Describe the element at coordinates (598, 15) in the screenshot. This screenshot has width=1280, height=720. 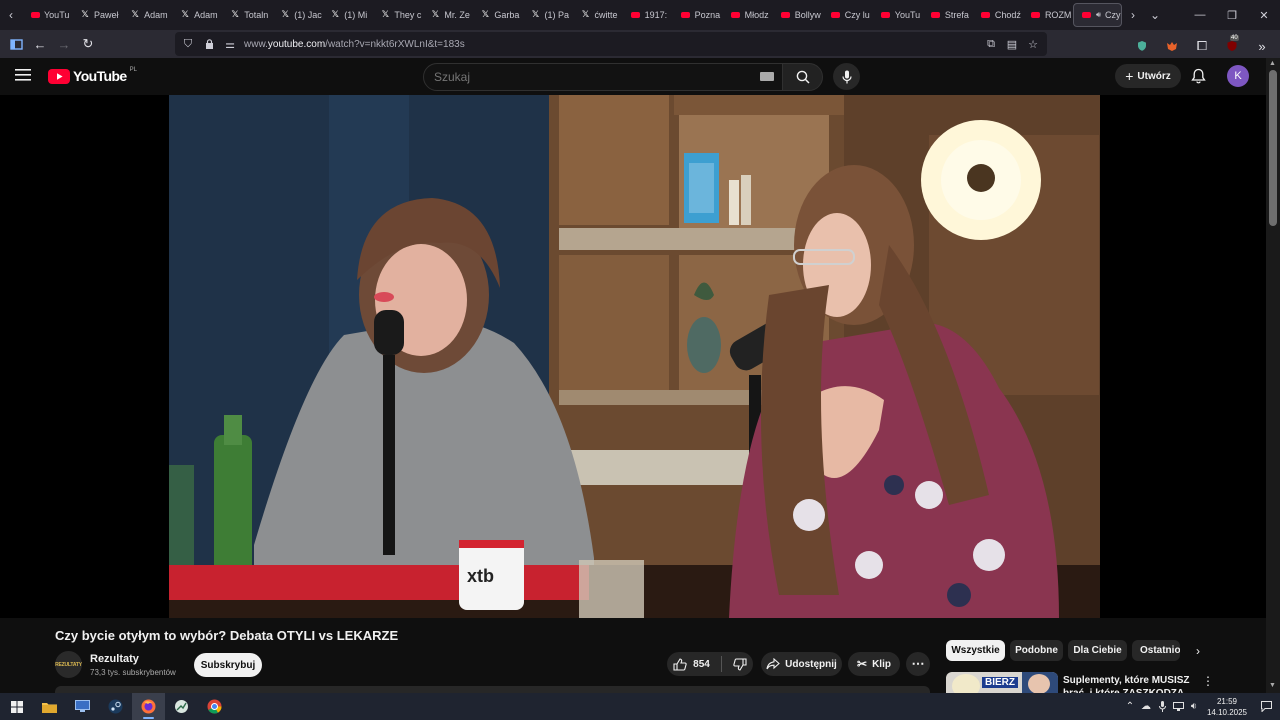
I see `browser-tab: 𝕏ćwitte` at that location.